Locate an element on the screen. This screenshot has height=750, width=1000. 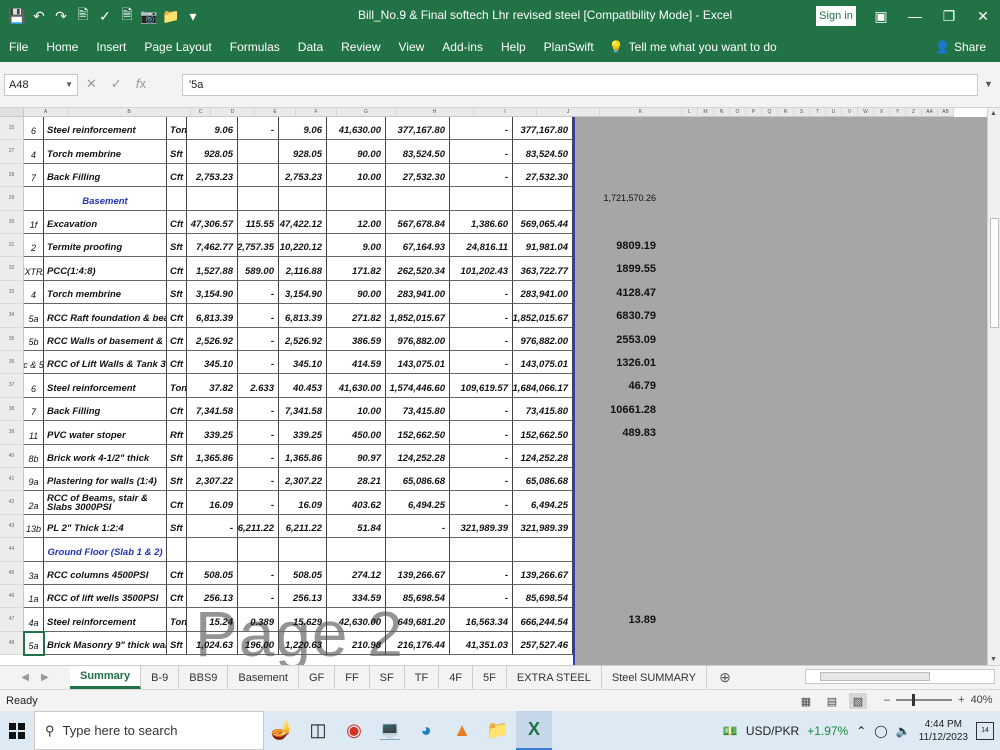
excel-icon: X is located at coordinates (534, 730).